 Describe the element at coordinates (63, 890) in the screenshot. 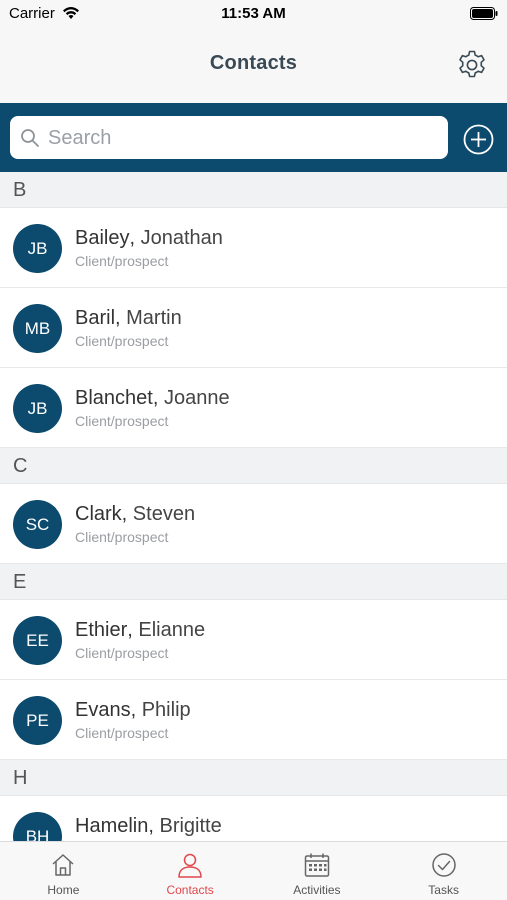

I see `tab-label: Home` at that location.